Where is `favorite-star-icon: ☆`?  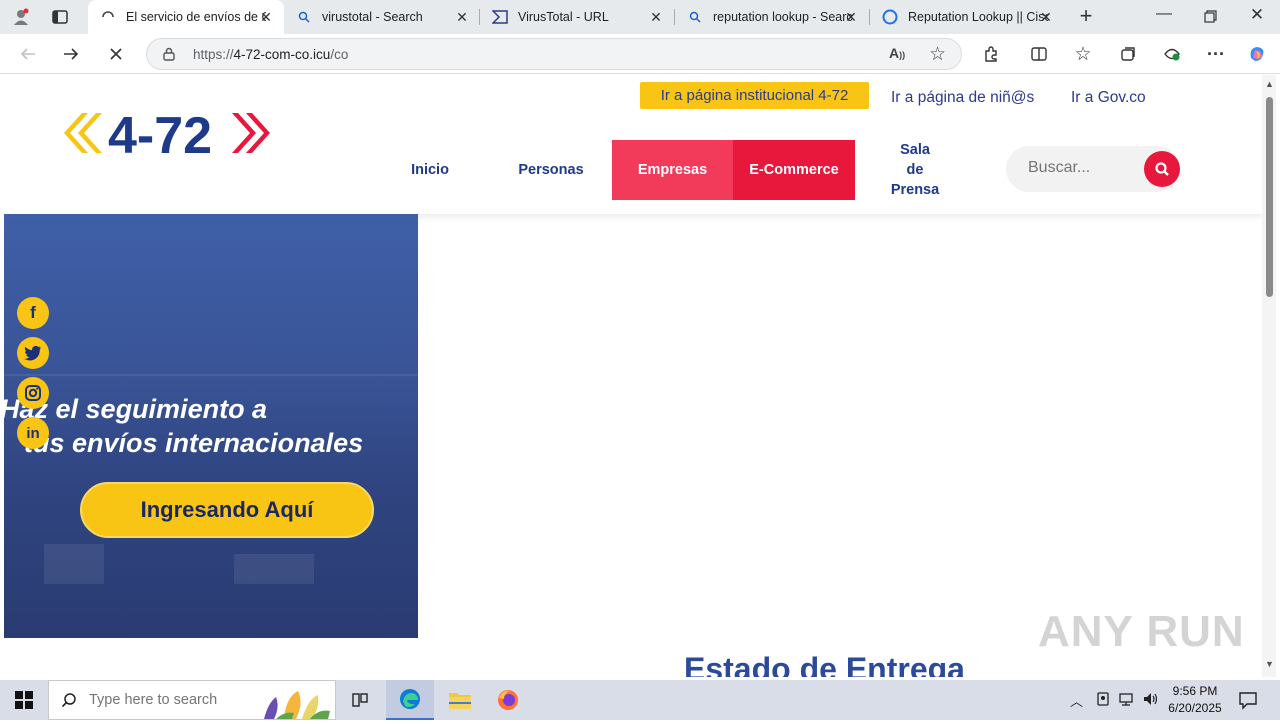 favorite-star-icon: ☆ is located at coordinates (937, 54).